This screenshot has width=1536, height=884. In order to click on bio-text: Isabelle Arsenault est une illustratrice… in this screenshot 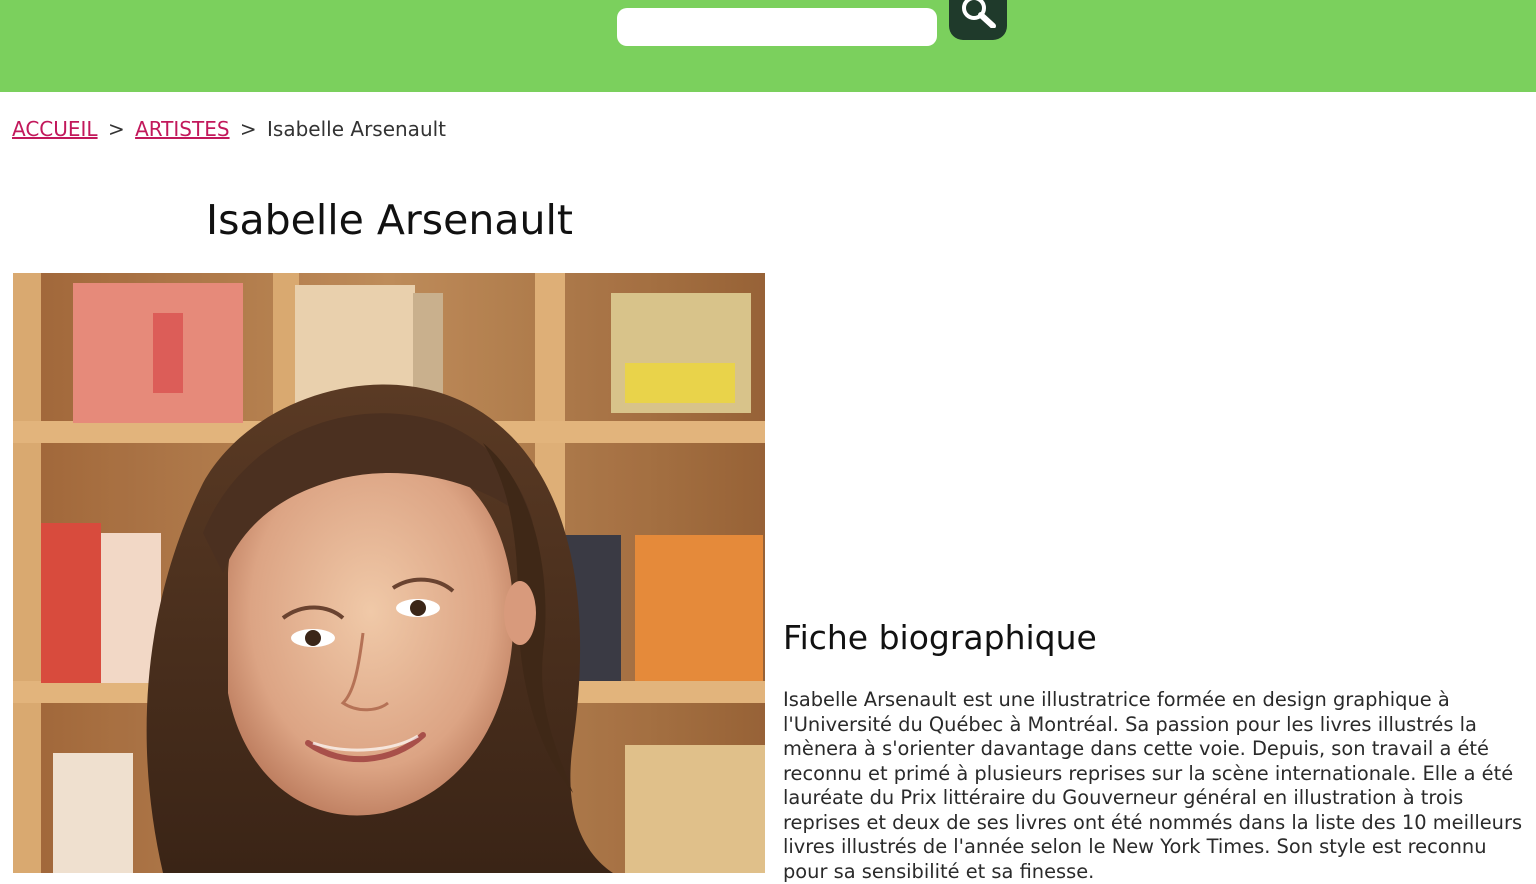, I will do `click(1153, 785)`.